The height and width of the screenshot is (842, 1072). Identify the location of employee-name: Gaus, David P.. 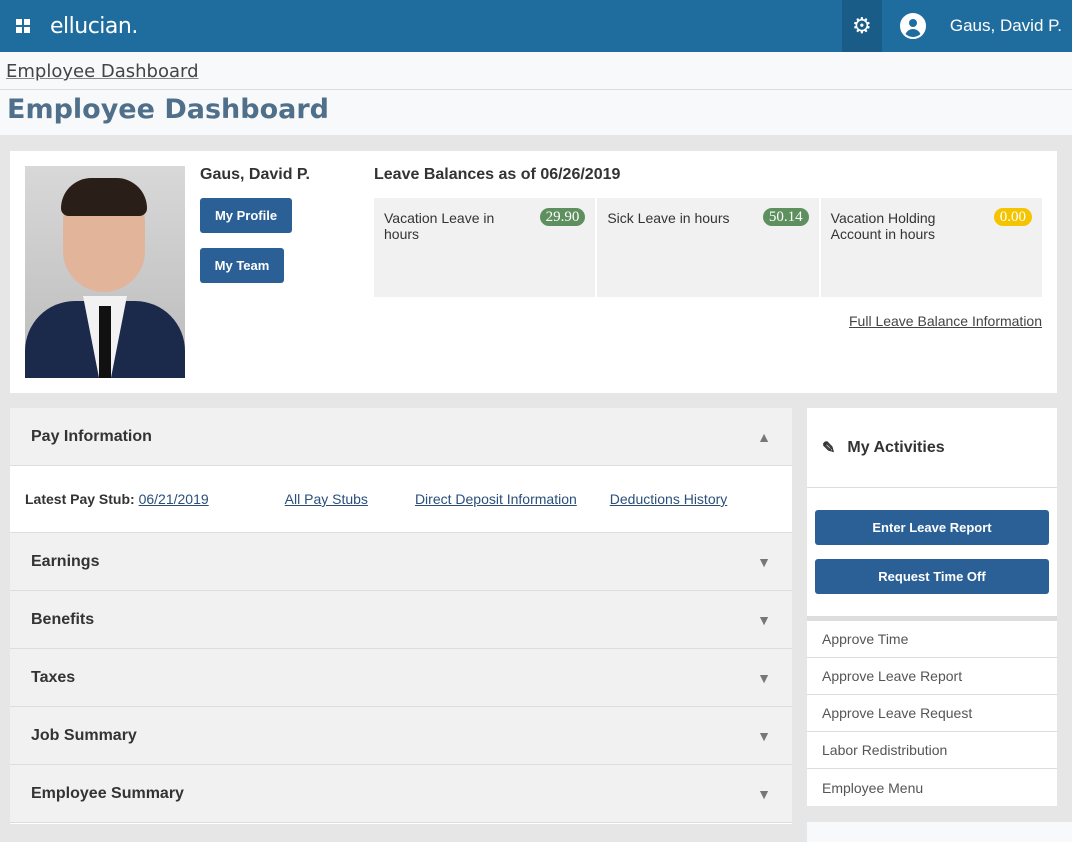
(255, 174).